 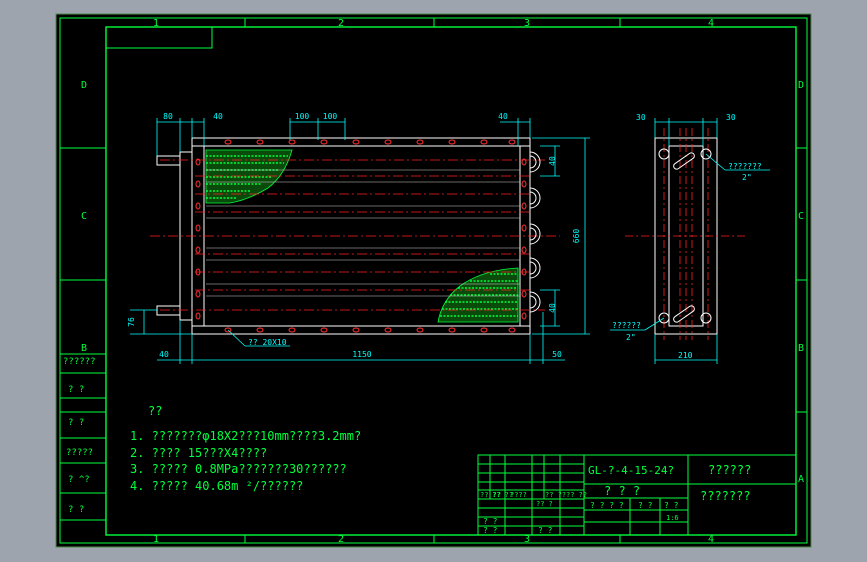 What do you see at coordinates (745, 166) in the screenshot?
I see `callout-top: ???????` at bounding box center [745, 166].